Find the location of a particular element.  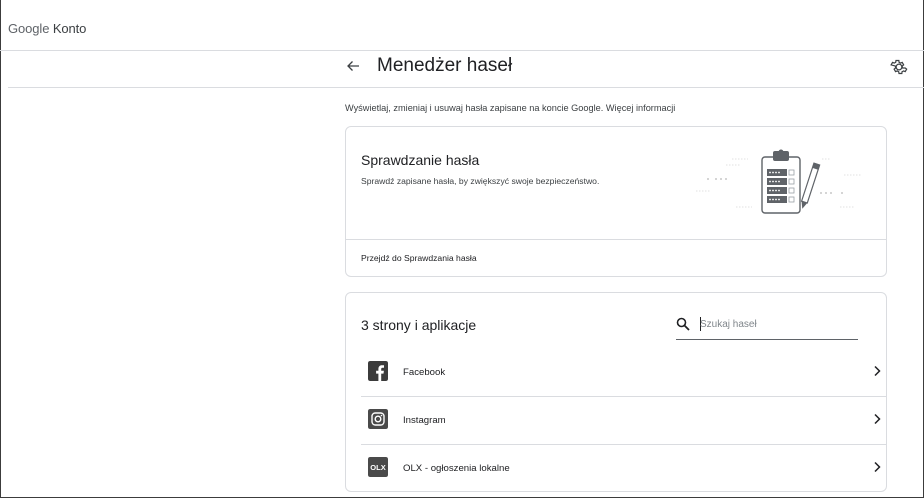

top-bar: Google Konto is located at coordinates (462, 25).